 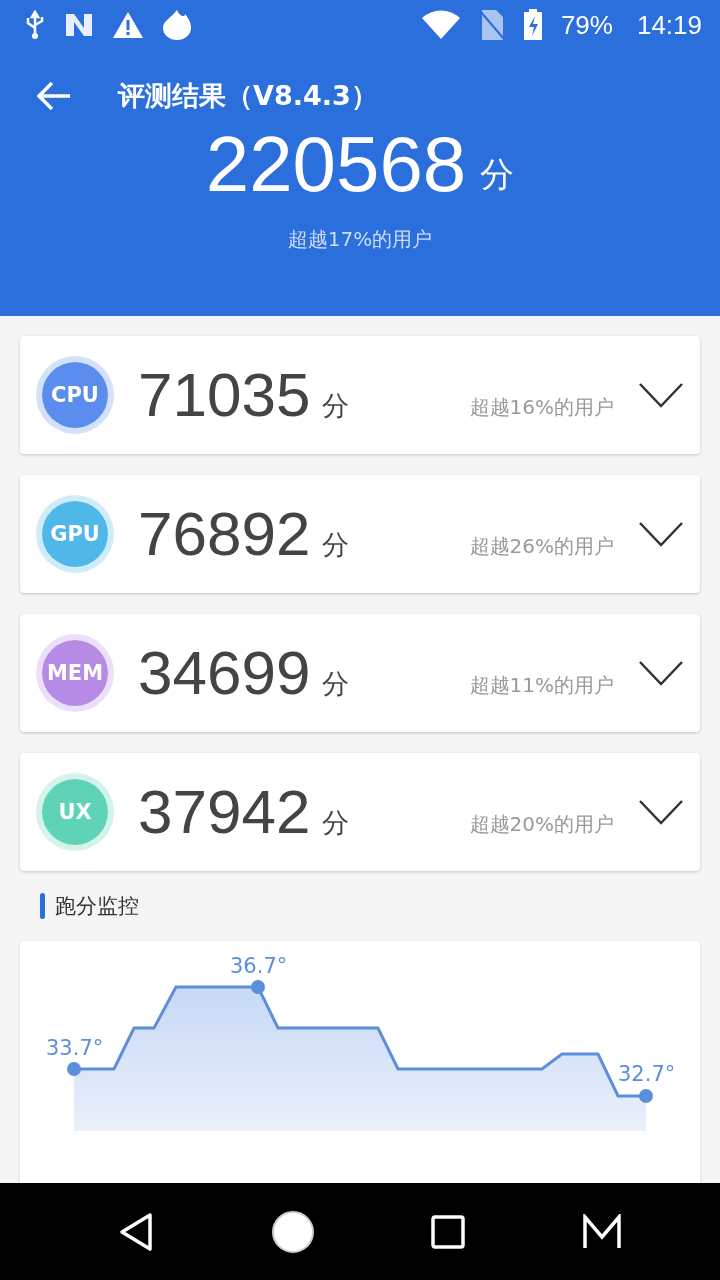 What do you see at coordinates (136, 1231) in the screenshot?
I see `back-icon` at bounding box center [136, 1231].